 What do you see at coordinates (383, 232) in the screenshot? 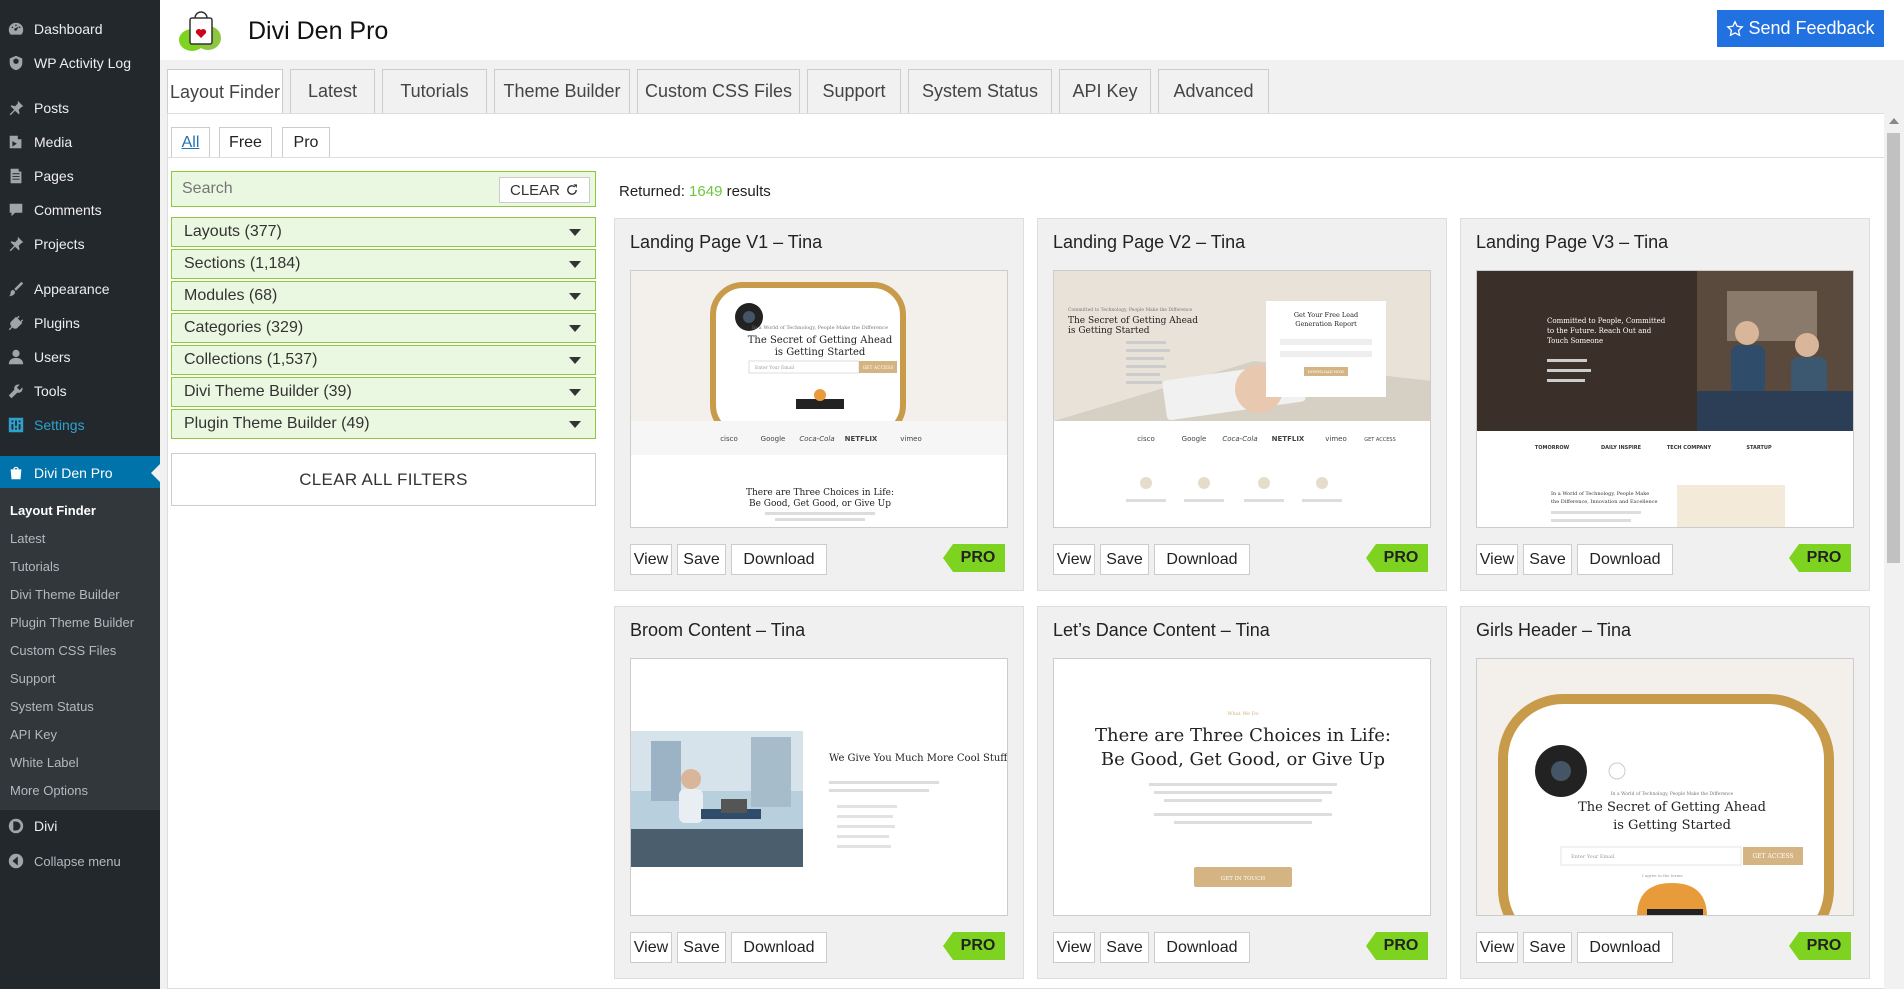
I see `filter-layouts: Layouts (377)` at bounding box center [383, 232].